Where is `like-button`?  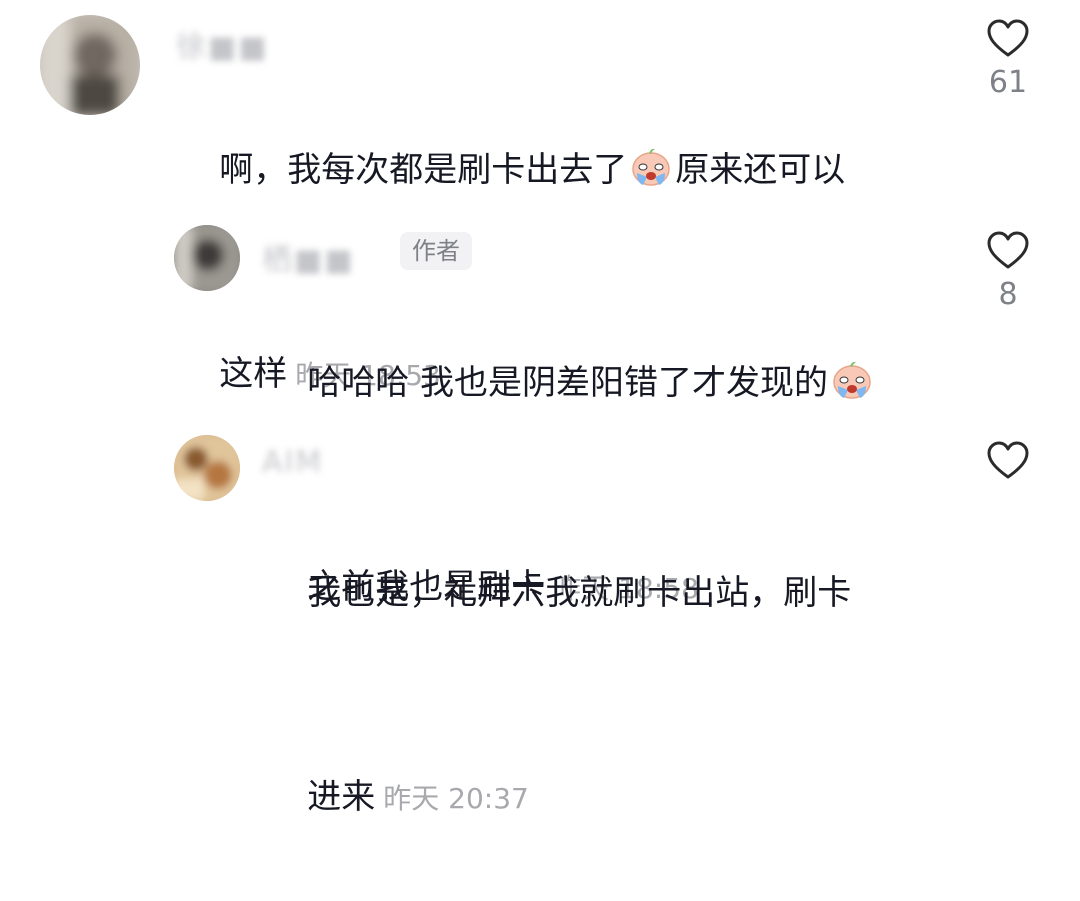 like-button is located at coordinates (1008, 464).